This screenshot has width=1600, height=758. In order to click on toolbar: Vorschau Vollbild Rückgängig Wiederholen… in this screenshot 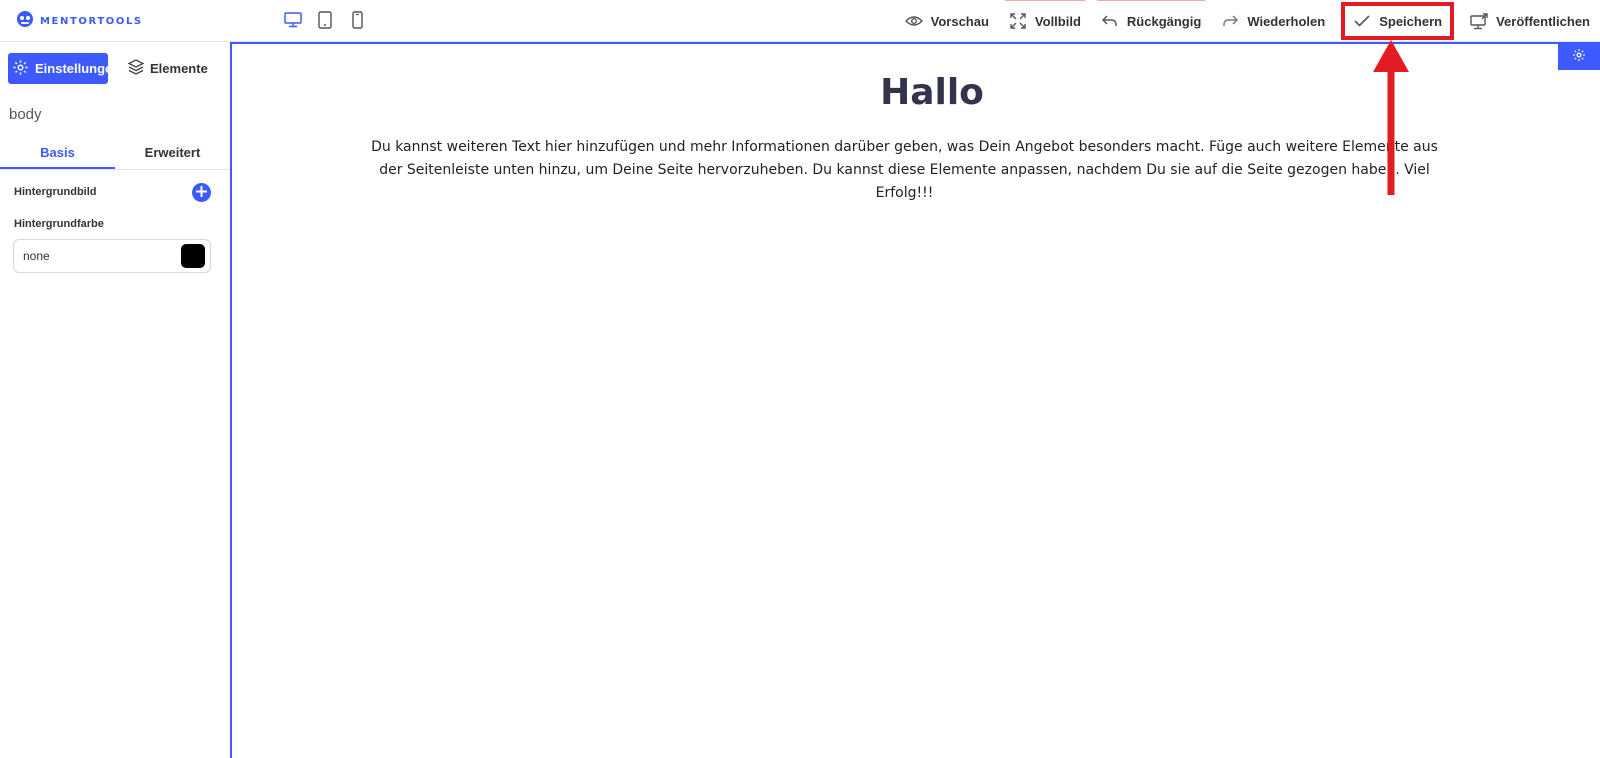, I will do `click(1247, 21)`.